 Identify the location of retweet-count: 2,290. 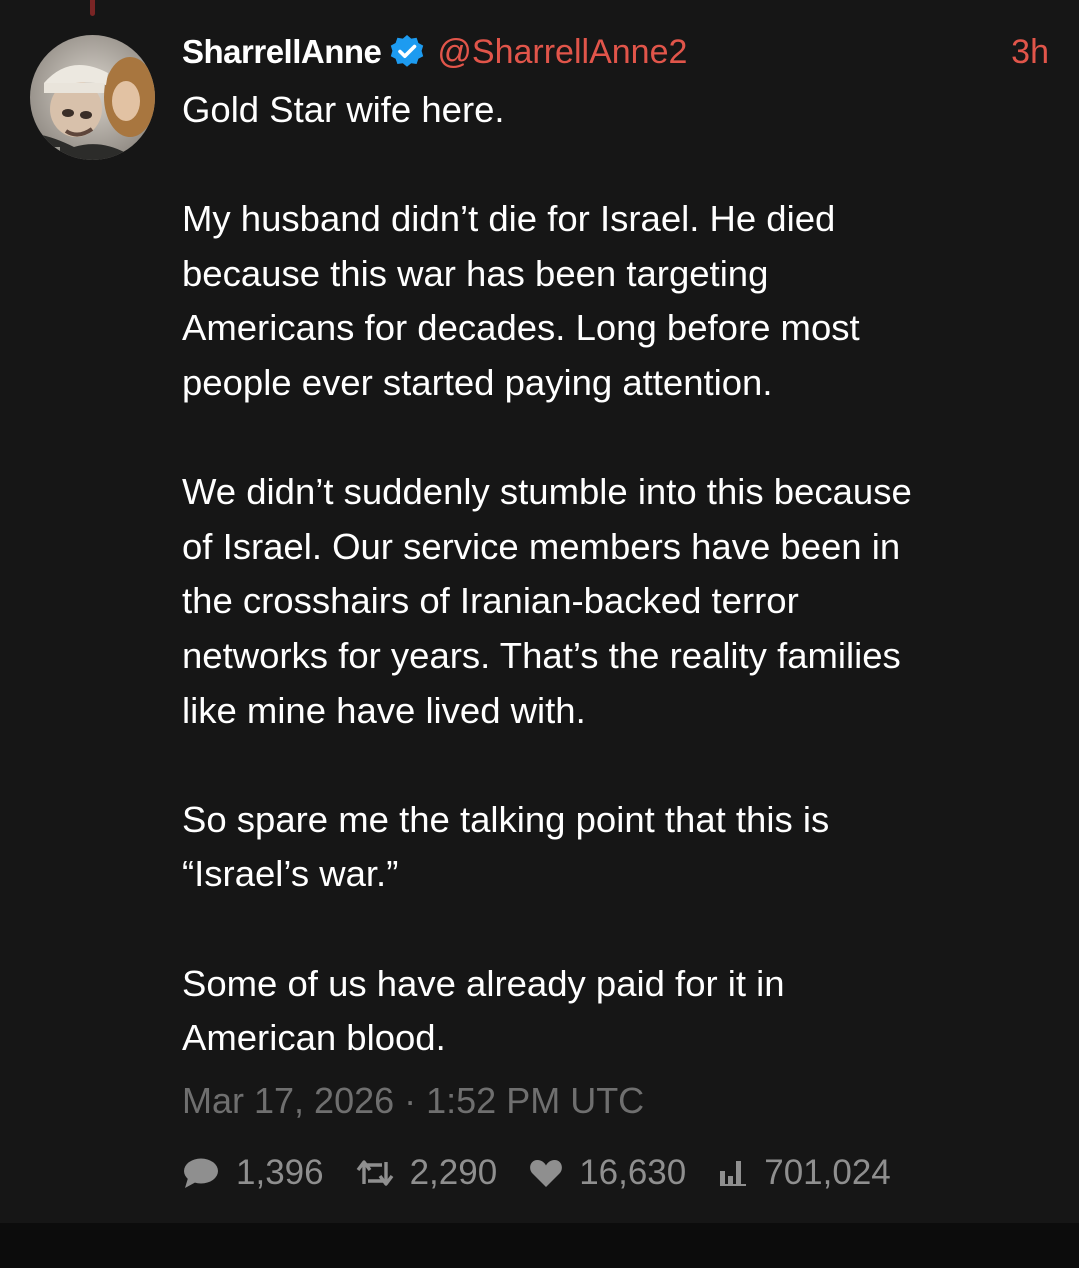
(453, 1172).